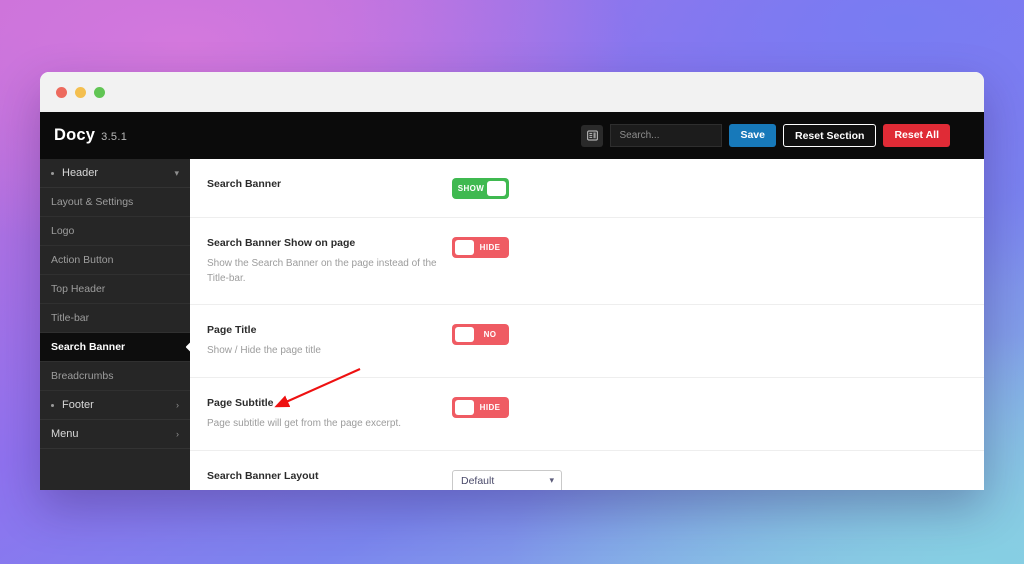 This screenshot has height=564, width=1024. I want to click on toggle-search-banner: SHOW, so click(480, 188).